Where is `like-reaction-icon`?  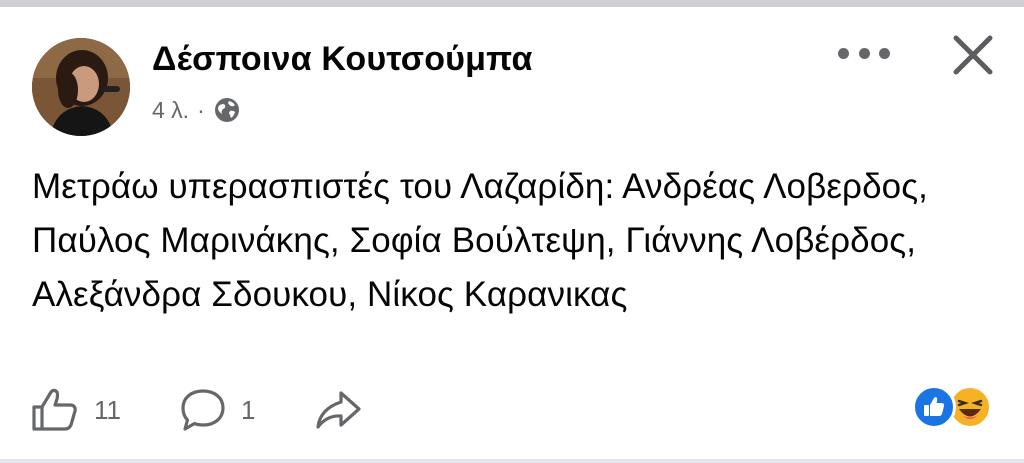
like-reaction-icon is located at coordinates (934, 407).